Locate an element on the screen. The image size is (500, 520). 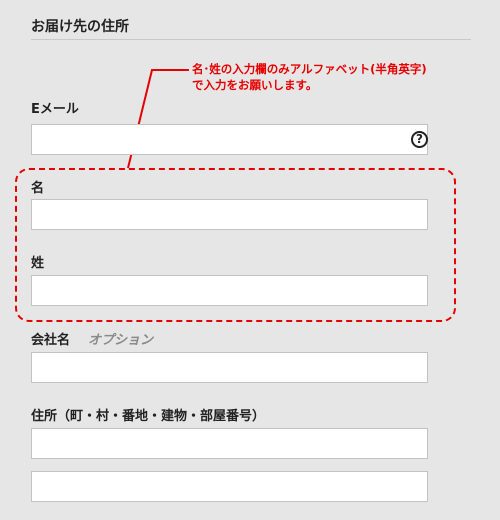
first-name-field is located at coordinates (229, 214).